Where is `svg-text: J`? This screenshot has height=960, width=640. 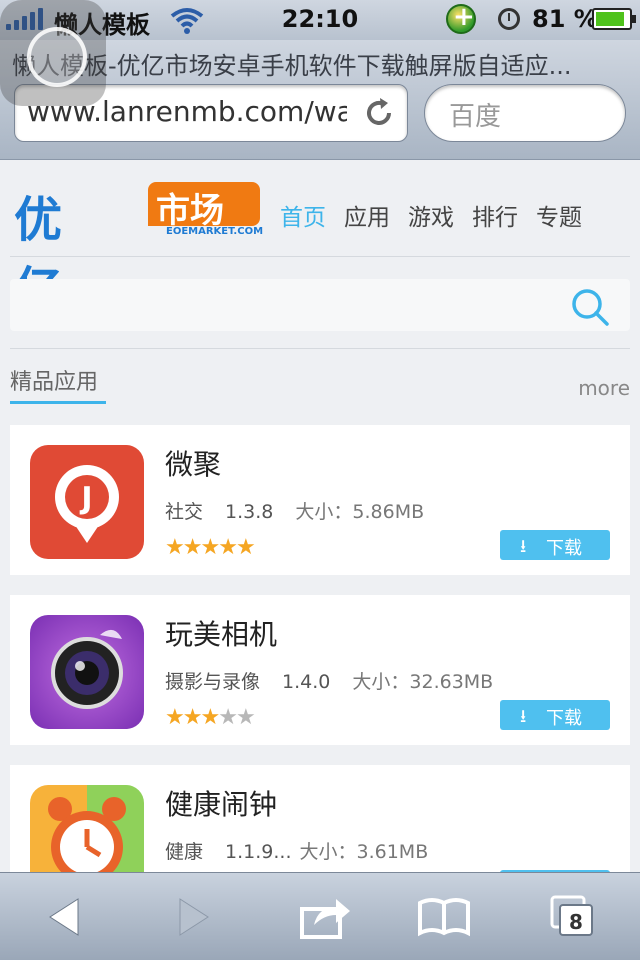
svg-text: J is located at coordinates (85, 498).